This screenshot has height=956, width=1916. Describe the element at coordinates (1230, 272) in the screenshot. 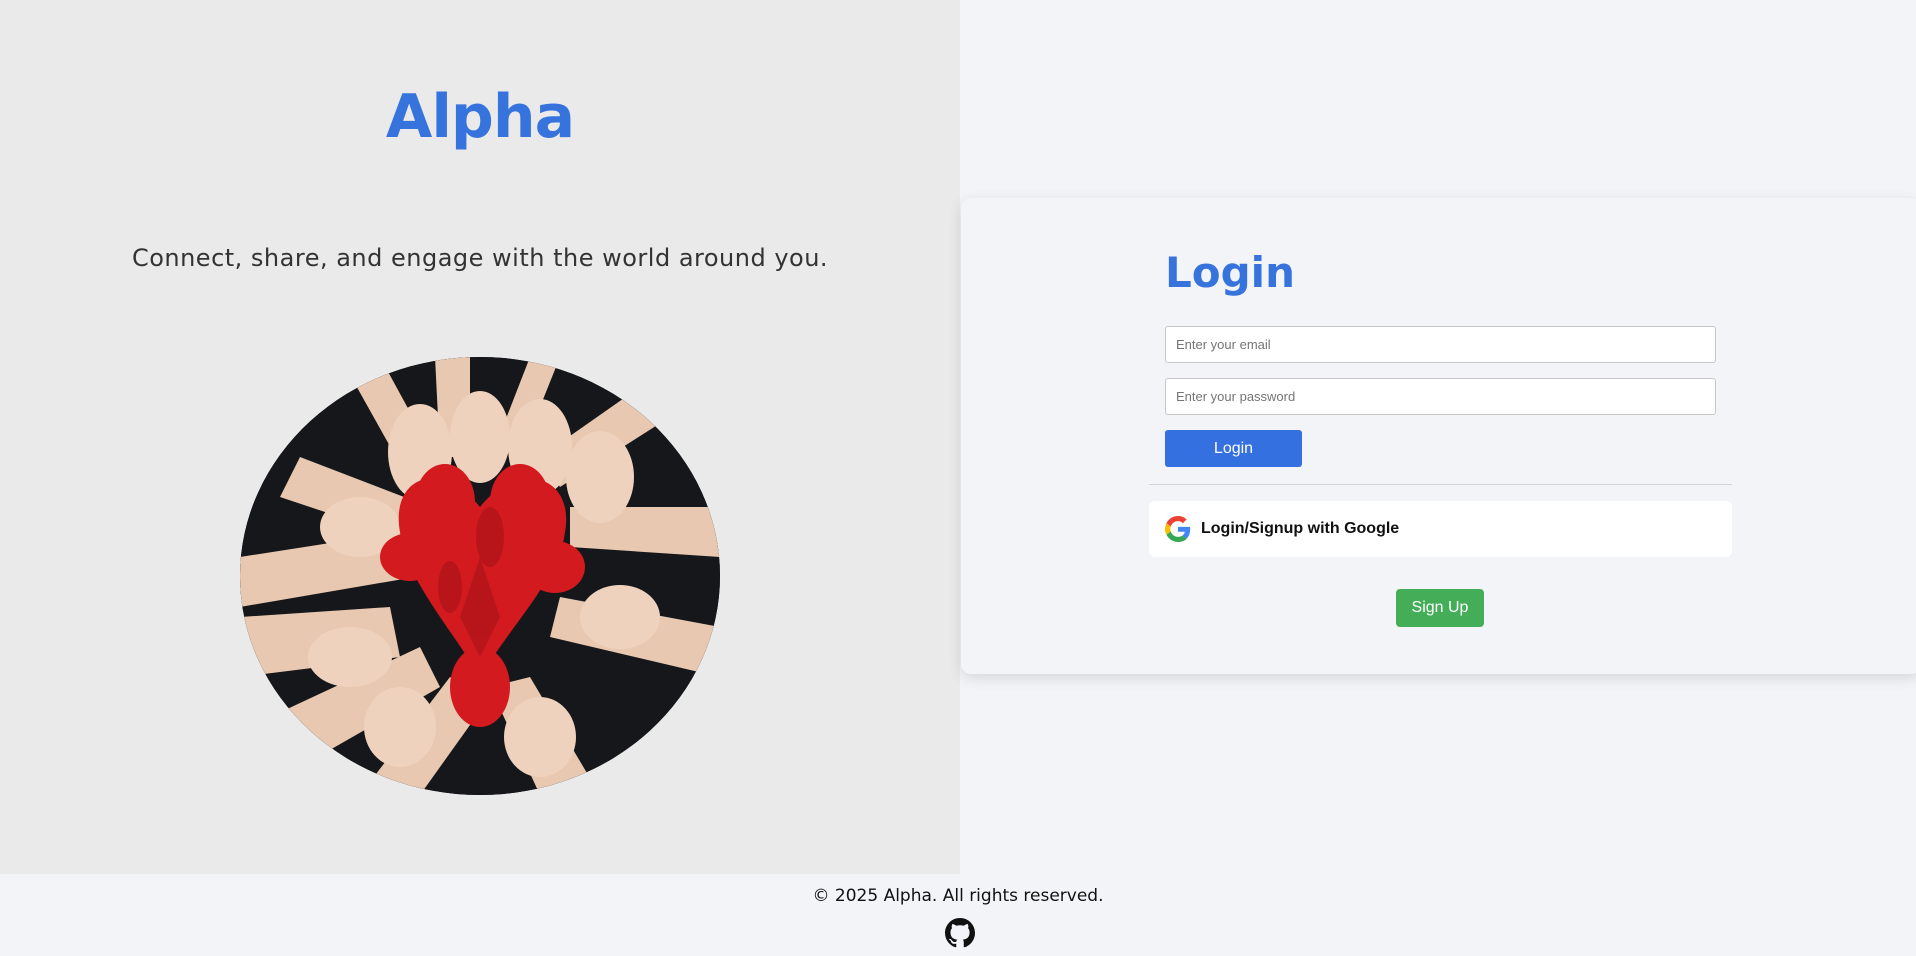

I see `login-title: Login` at that location.